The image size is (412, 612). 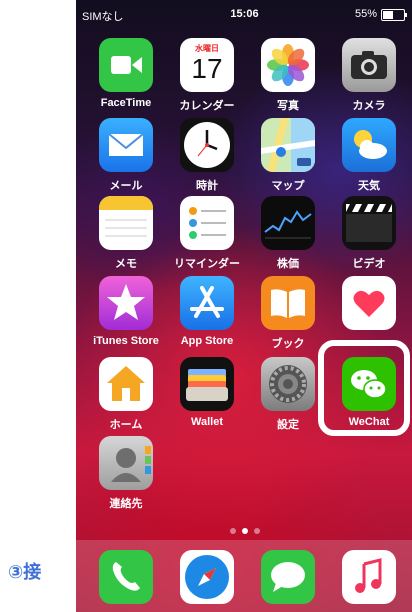 I want to click on battery-percent: 55%, so click(x=365, y=14).